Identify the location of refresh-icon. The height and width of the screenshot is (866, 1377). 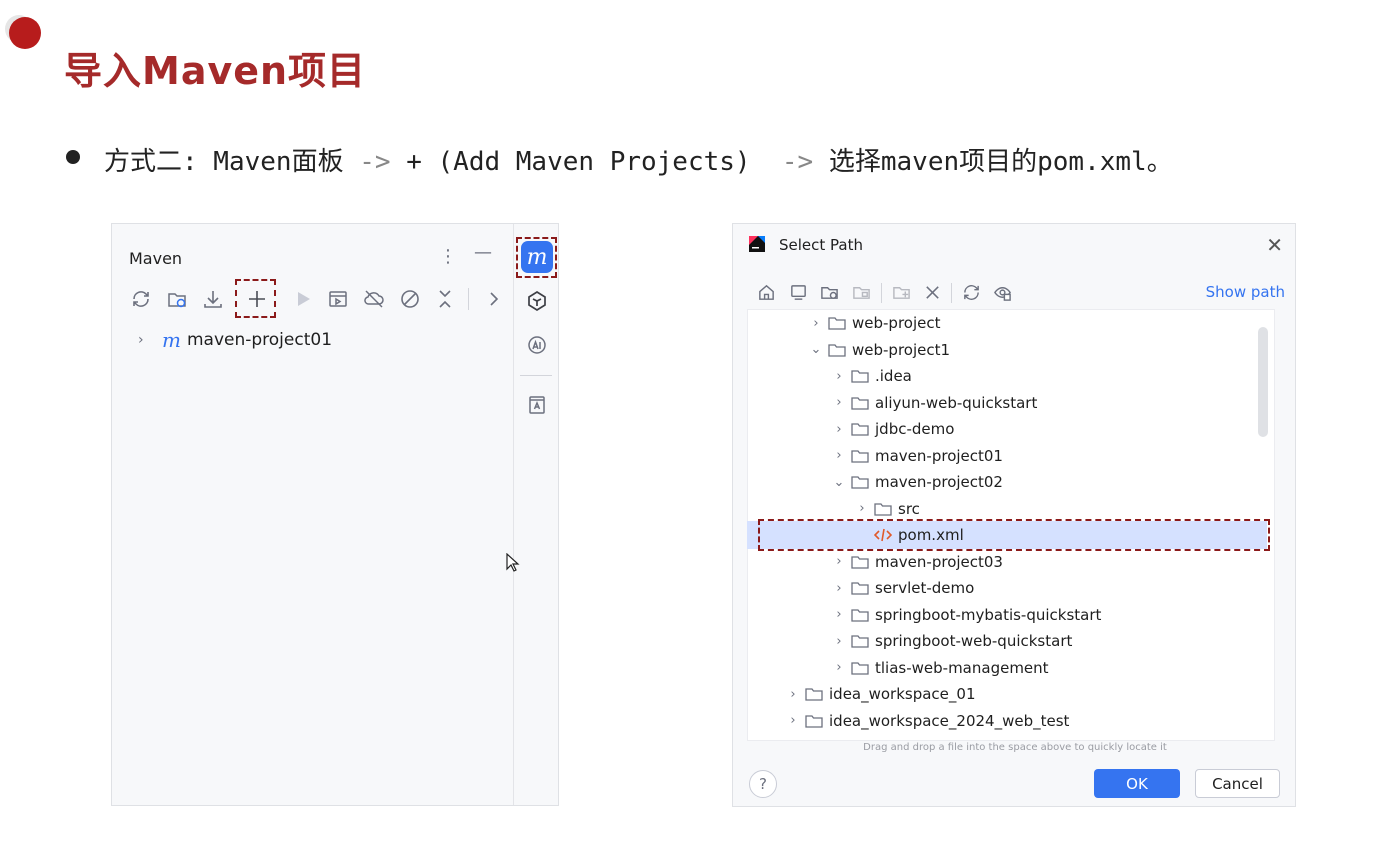
(971, 292).